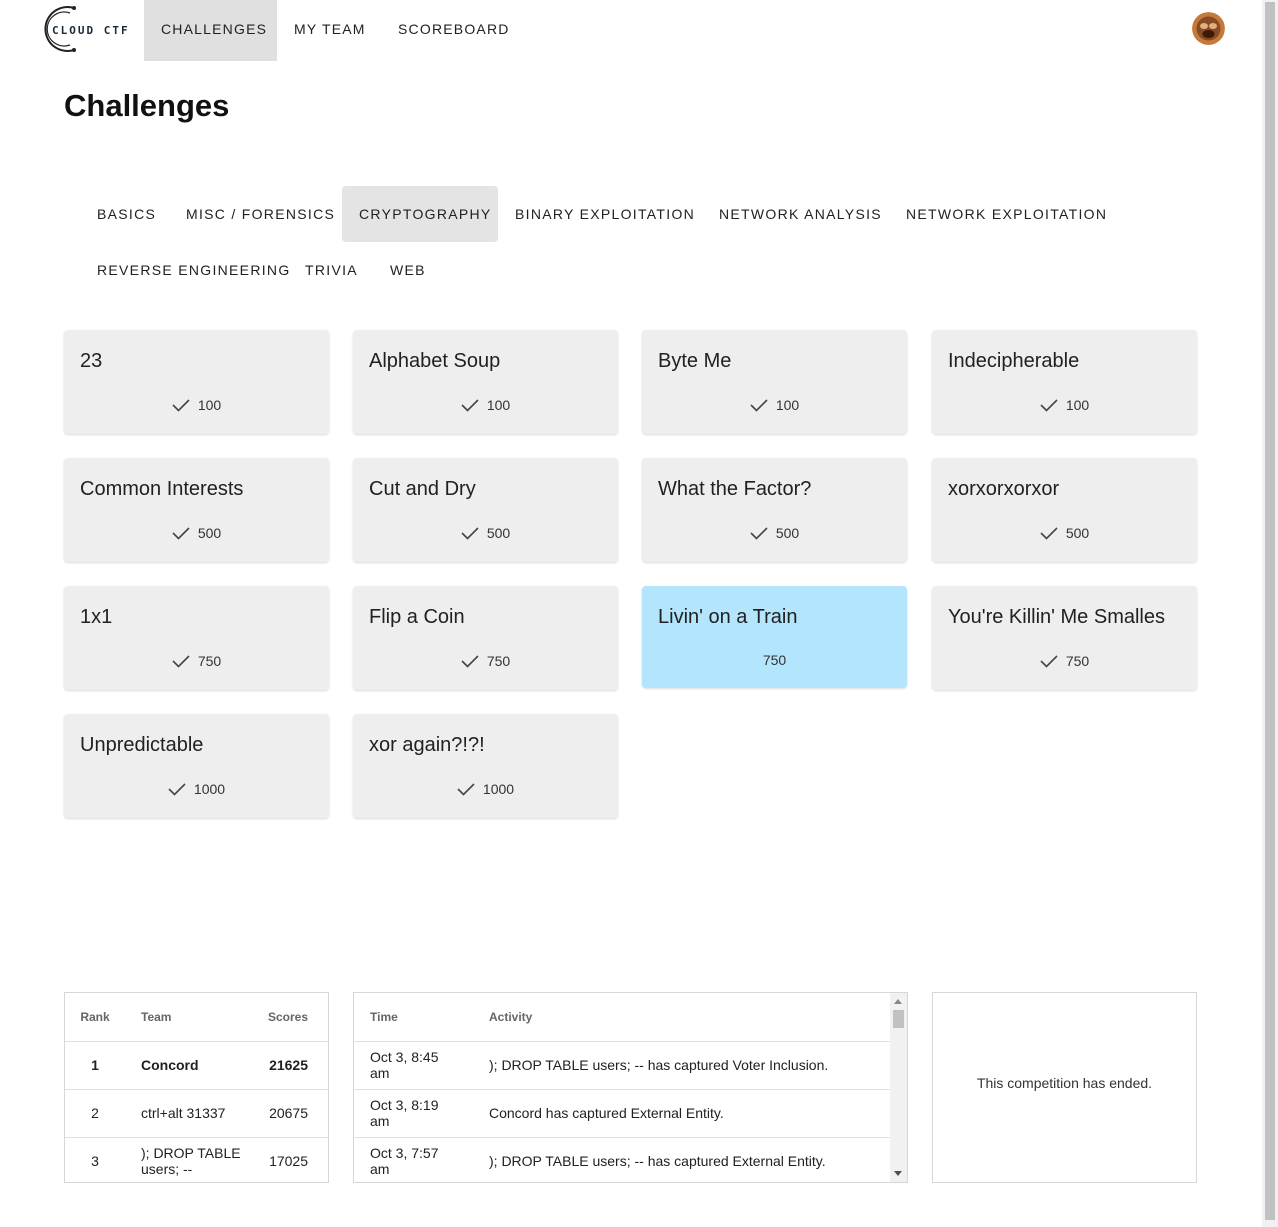 This screenshot has height=1227, width=1278. Describe the element at coordinates (194, 270) in the screenshot. I see `tab-reverse-engineering: REVERSE ENGINEERING` at that location.